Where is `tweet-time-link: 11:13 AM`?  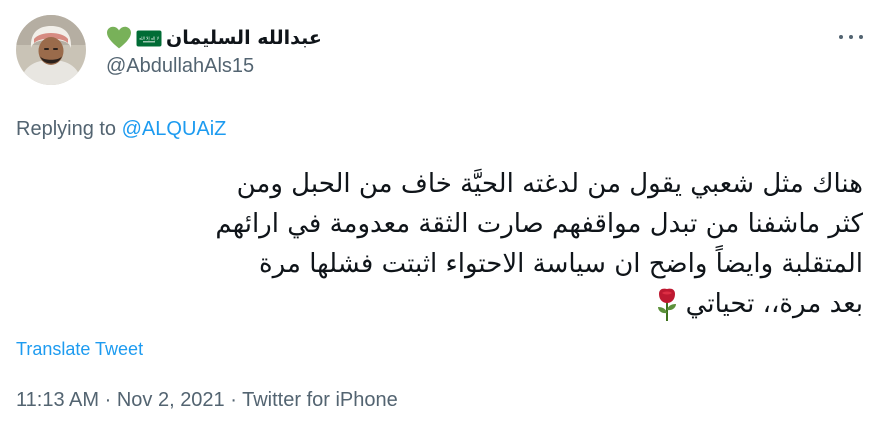
tweet-time-link: 11:13 AM is located at coordinates (57, 400).